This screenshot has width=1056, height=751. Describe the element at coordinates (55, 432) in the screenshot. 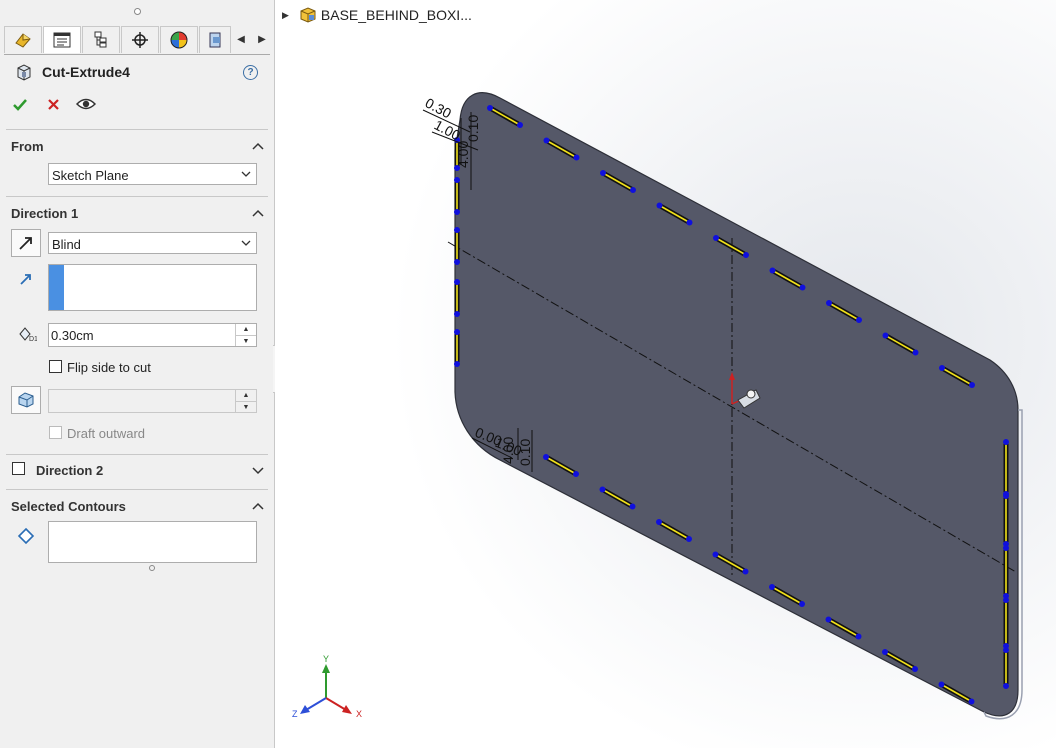

I see `draft-outward-checkbox` at that location.